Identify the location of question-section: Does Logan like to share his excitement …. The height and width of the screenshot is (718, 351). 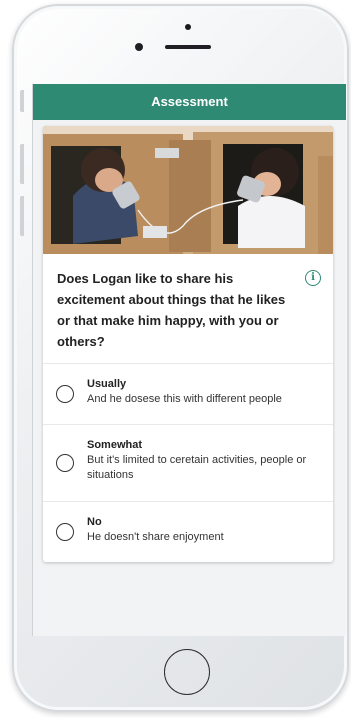
(188, 309).